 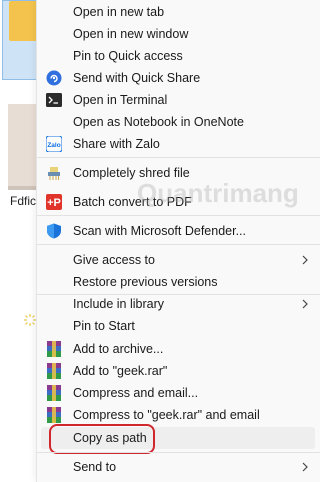 What do you see at coordinates (178, 260) in the screenshot?
I see `menu-item-give-access-to: Give access to` at bounding box center [178, 260].